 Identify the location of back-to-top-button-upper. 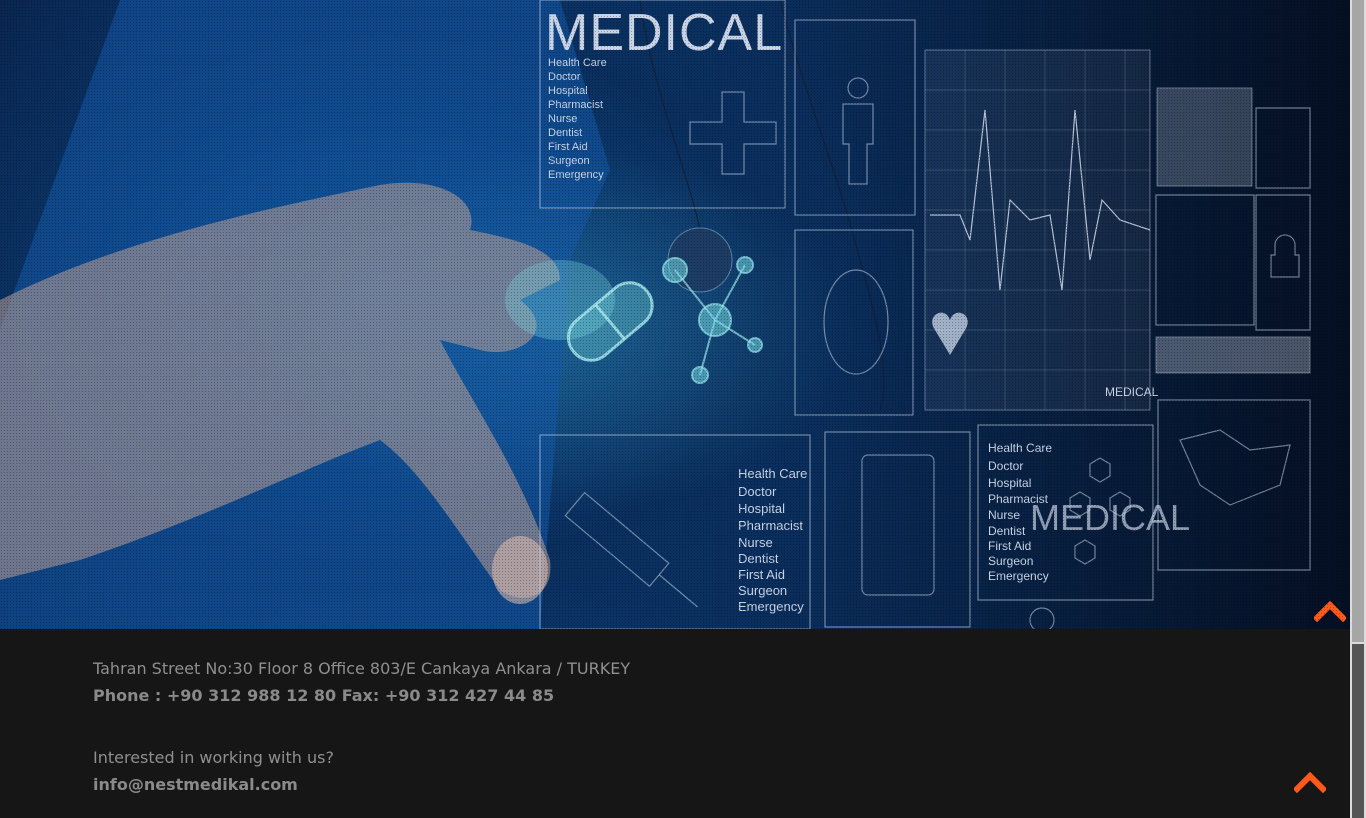
(1330, 610).